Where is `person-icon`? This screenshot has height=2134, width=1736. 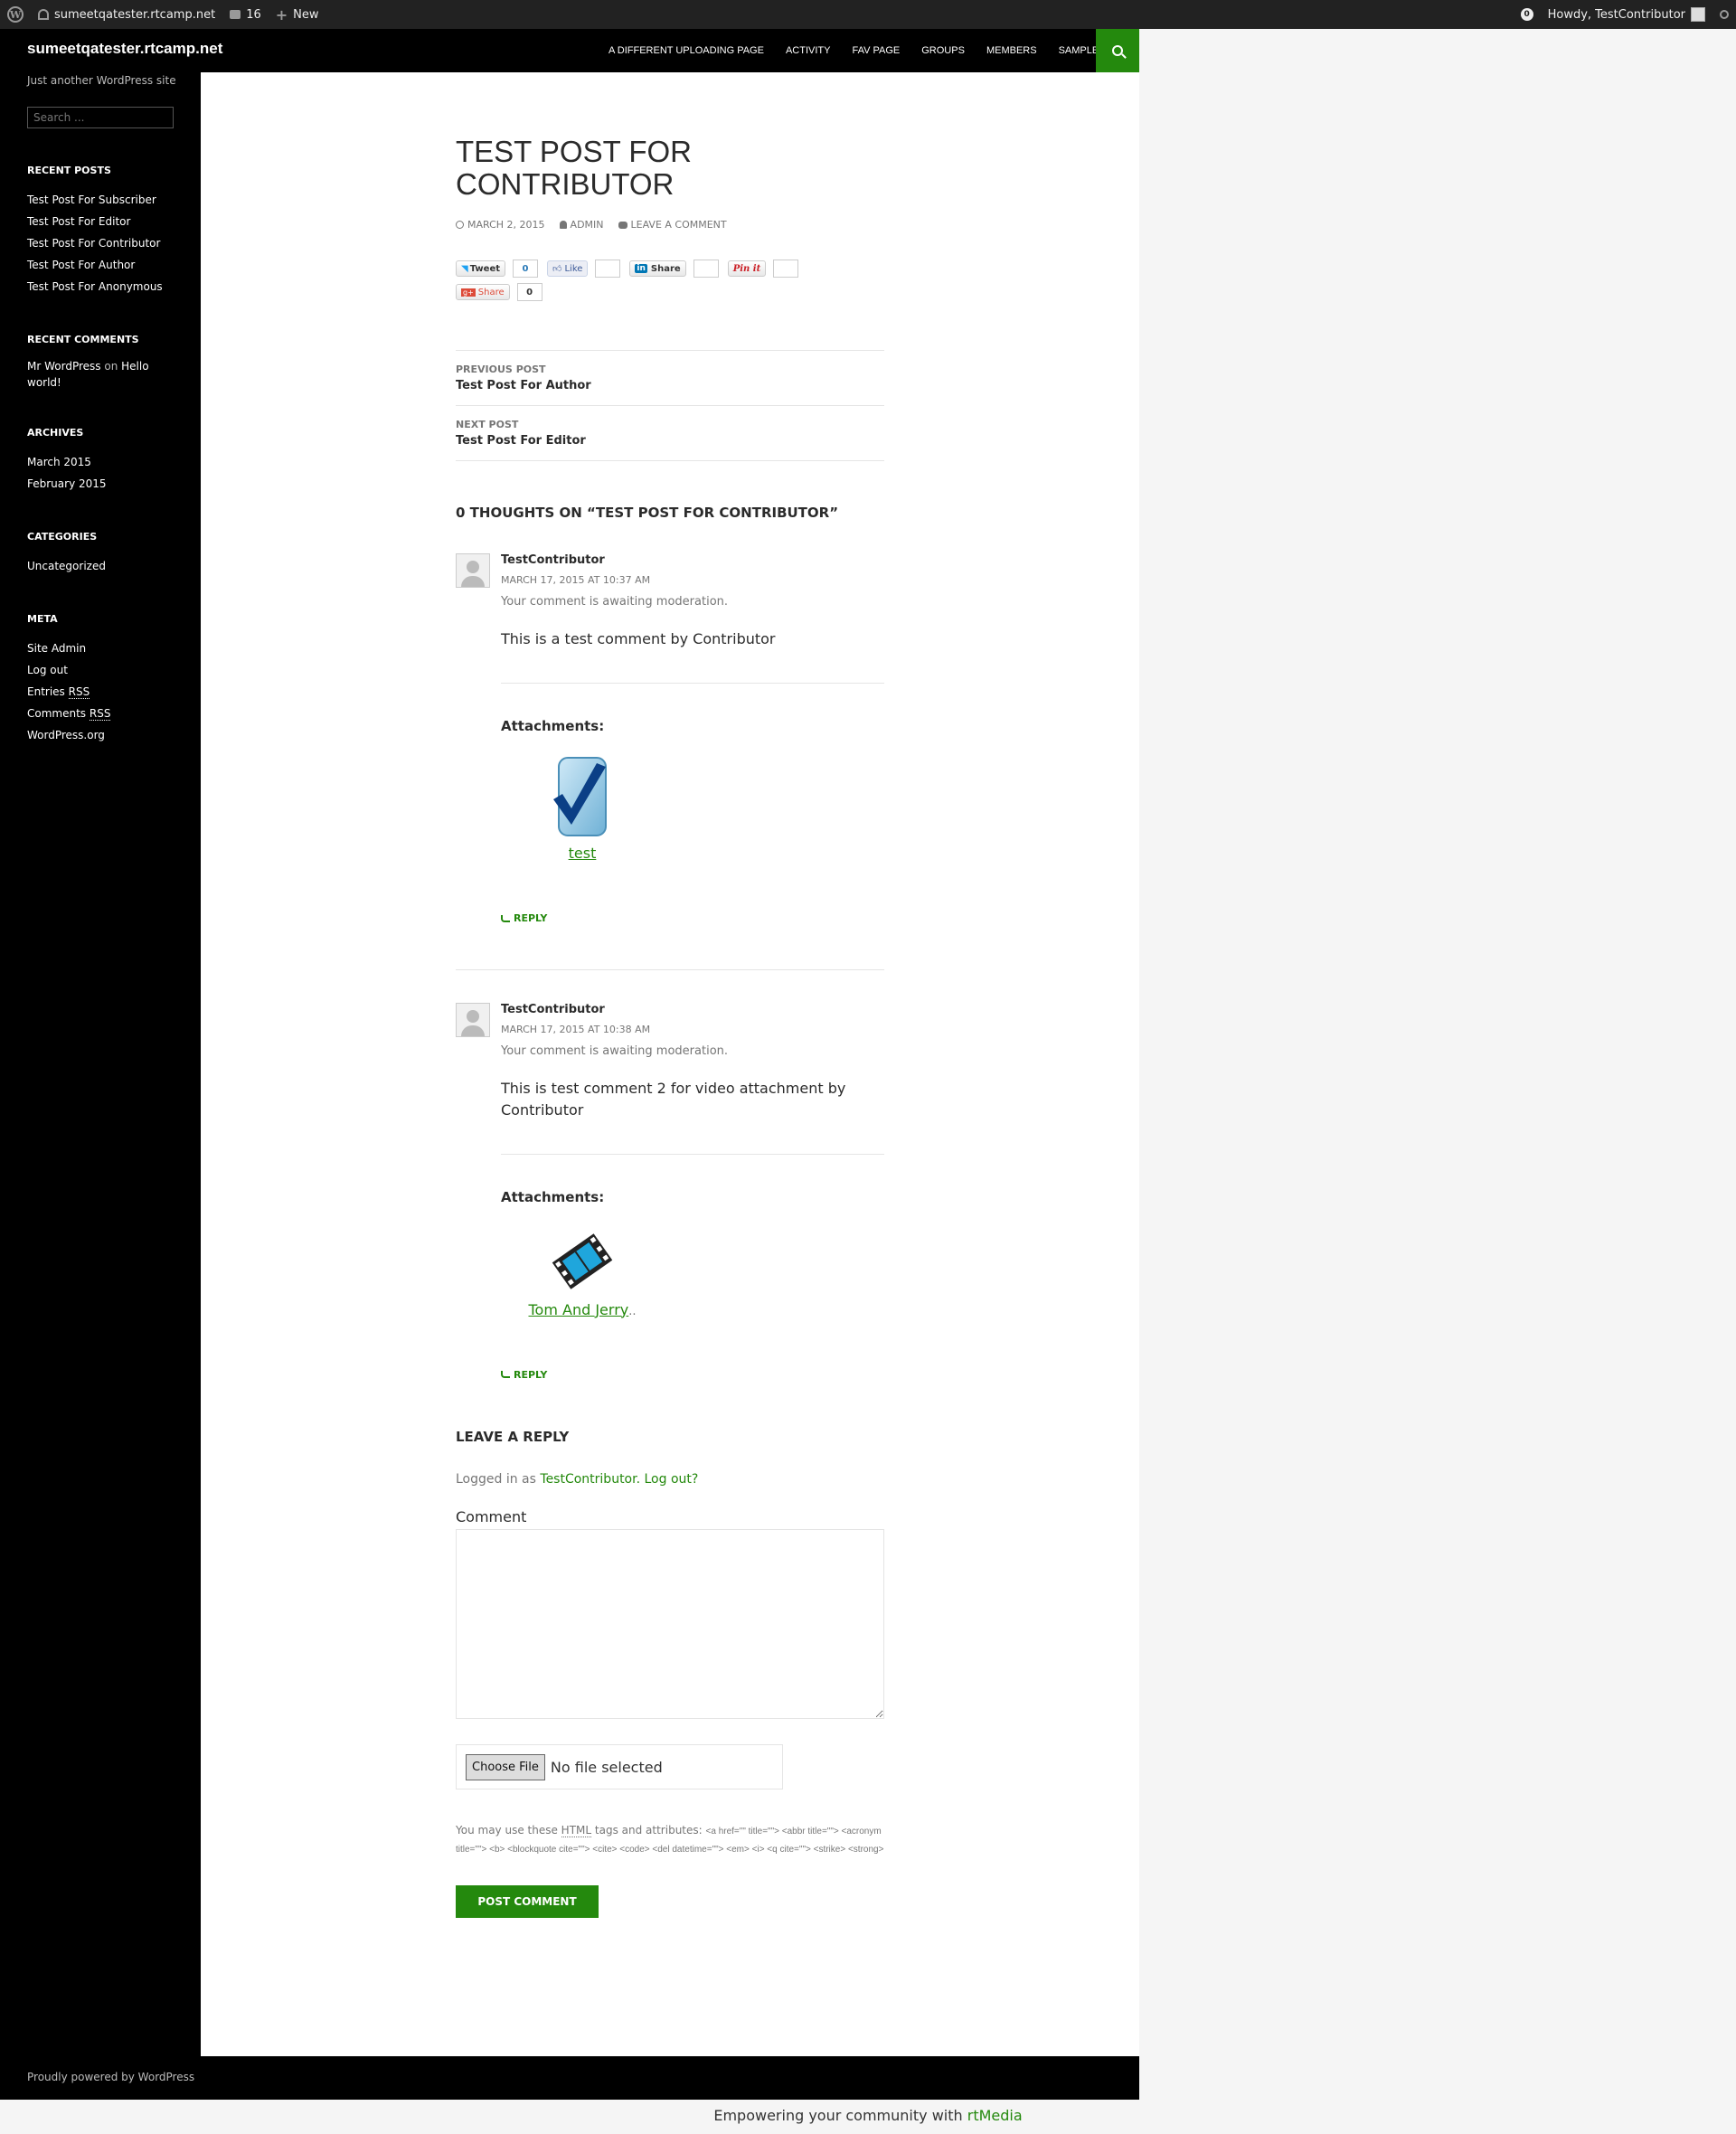 person-icon is located at coordinates (563, 225).